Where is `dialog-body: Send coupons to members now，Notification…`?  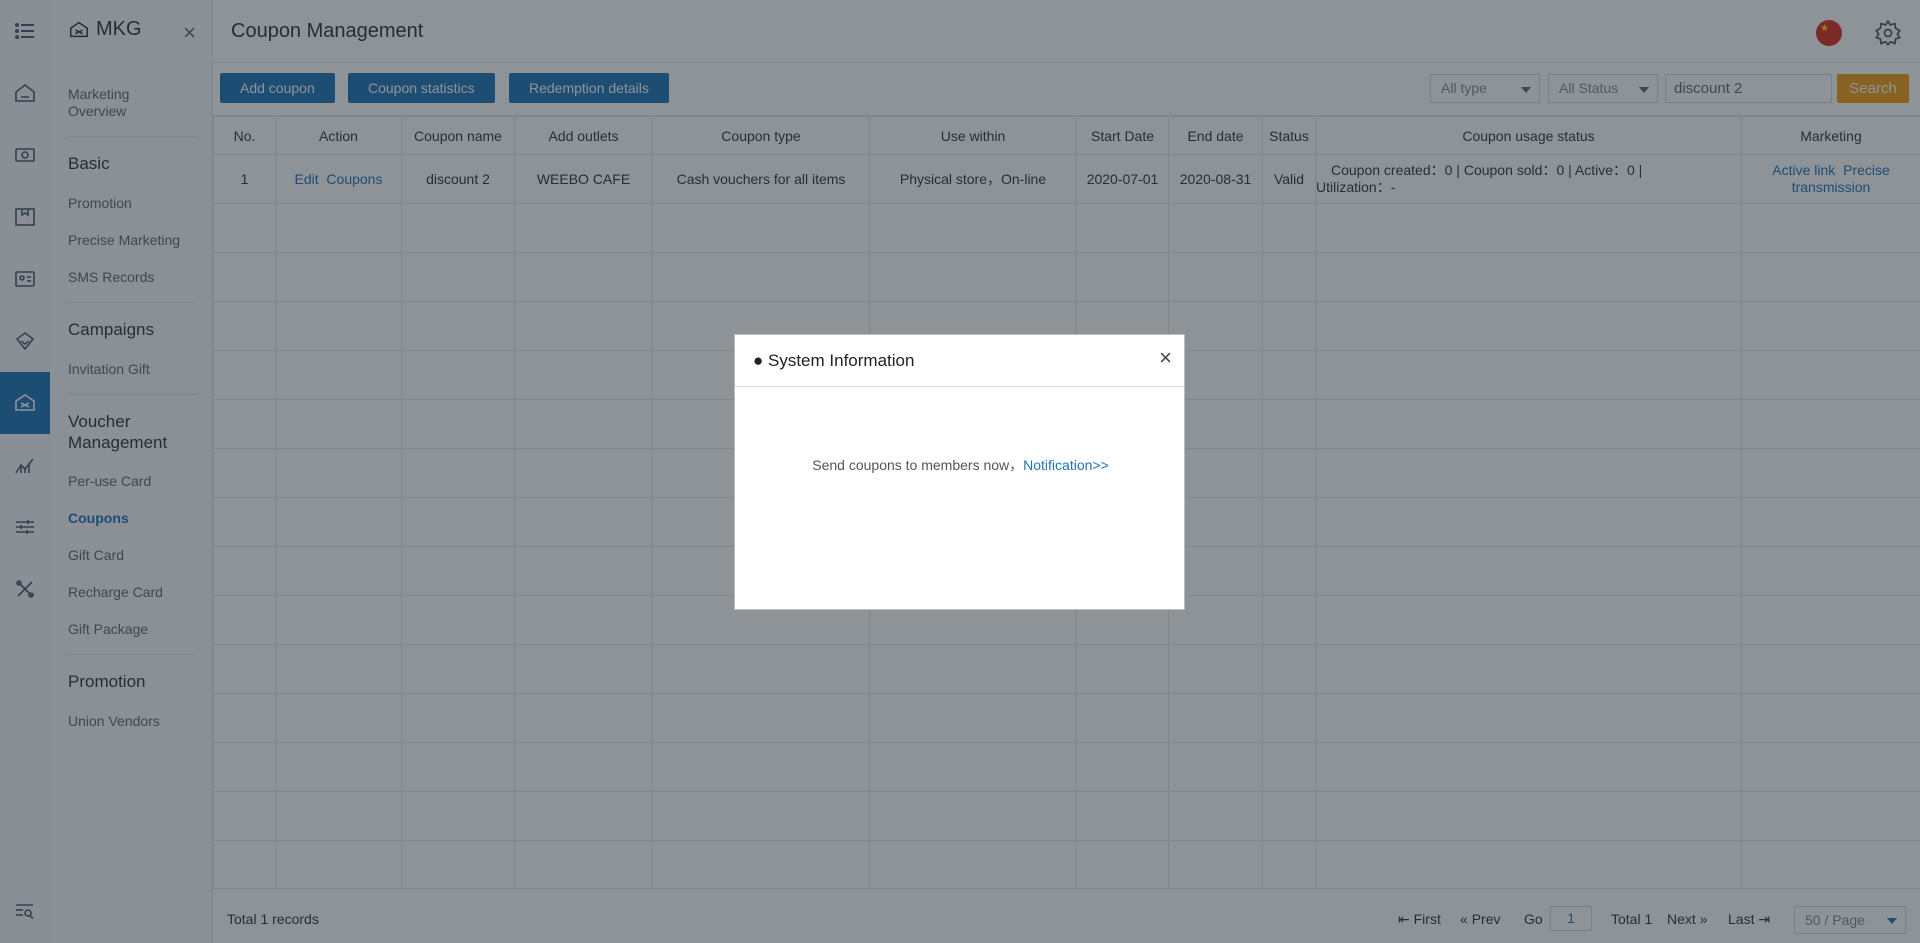
dialog-body: Send coupons to members now，Notification… is located at coordinates (960, 465).